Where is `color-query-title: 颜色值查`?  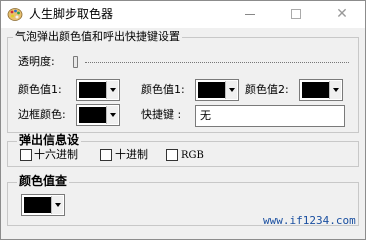
color-query-title: 颜色值查 is located at coordinates (43, 181).